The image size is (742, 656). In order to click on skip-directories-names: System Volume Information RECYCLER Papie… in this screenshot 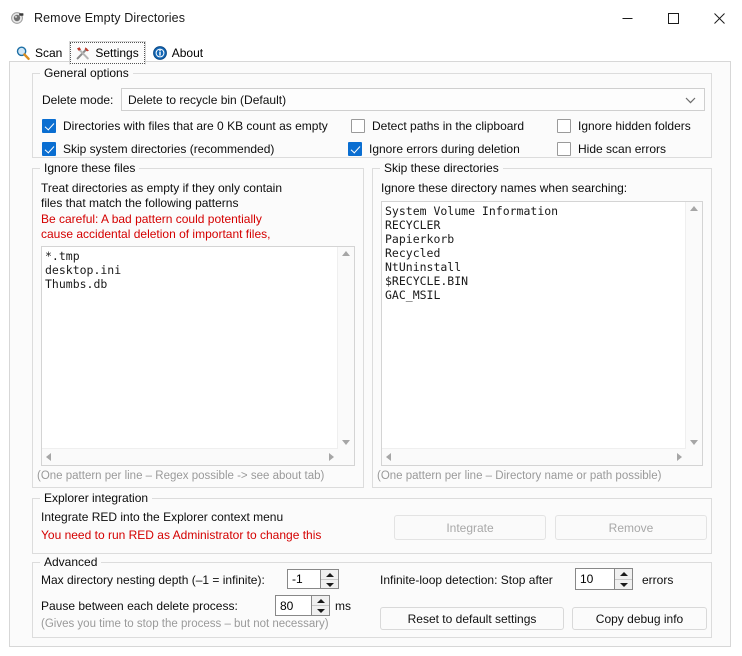, I will do `click(472, 253)`.